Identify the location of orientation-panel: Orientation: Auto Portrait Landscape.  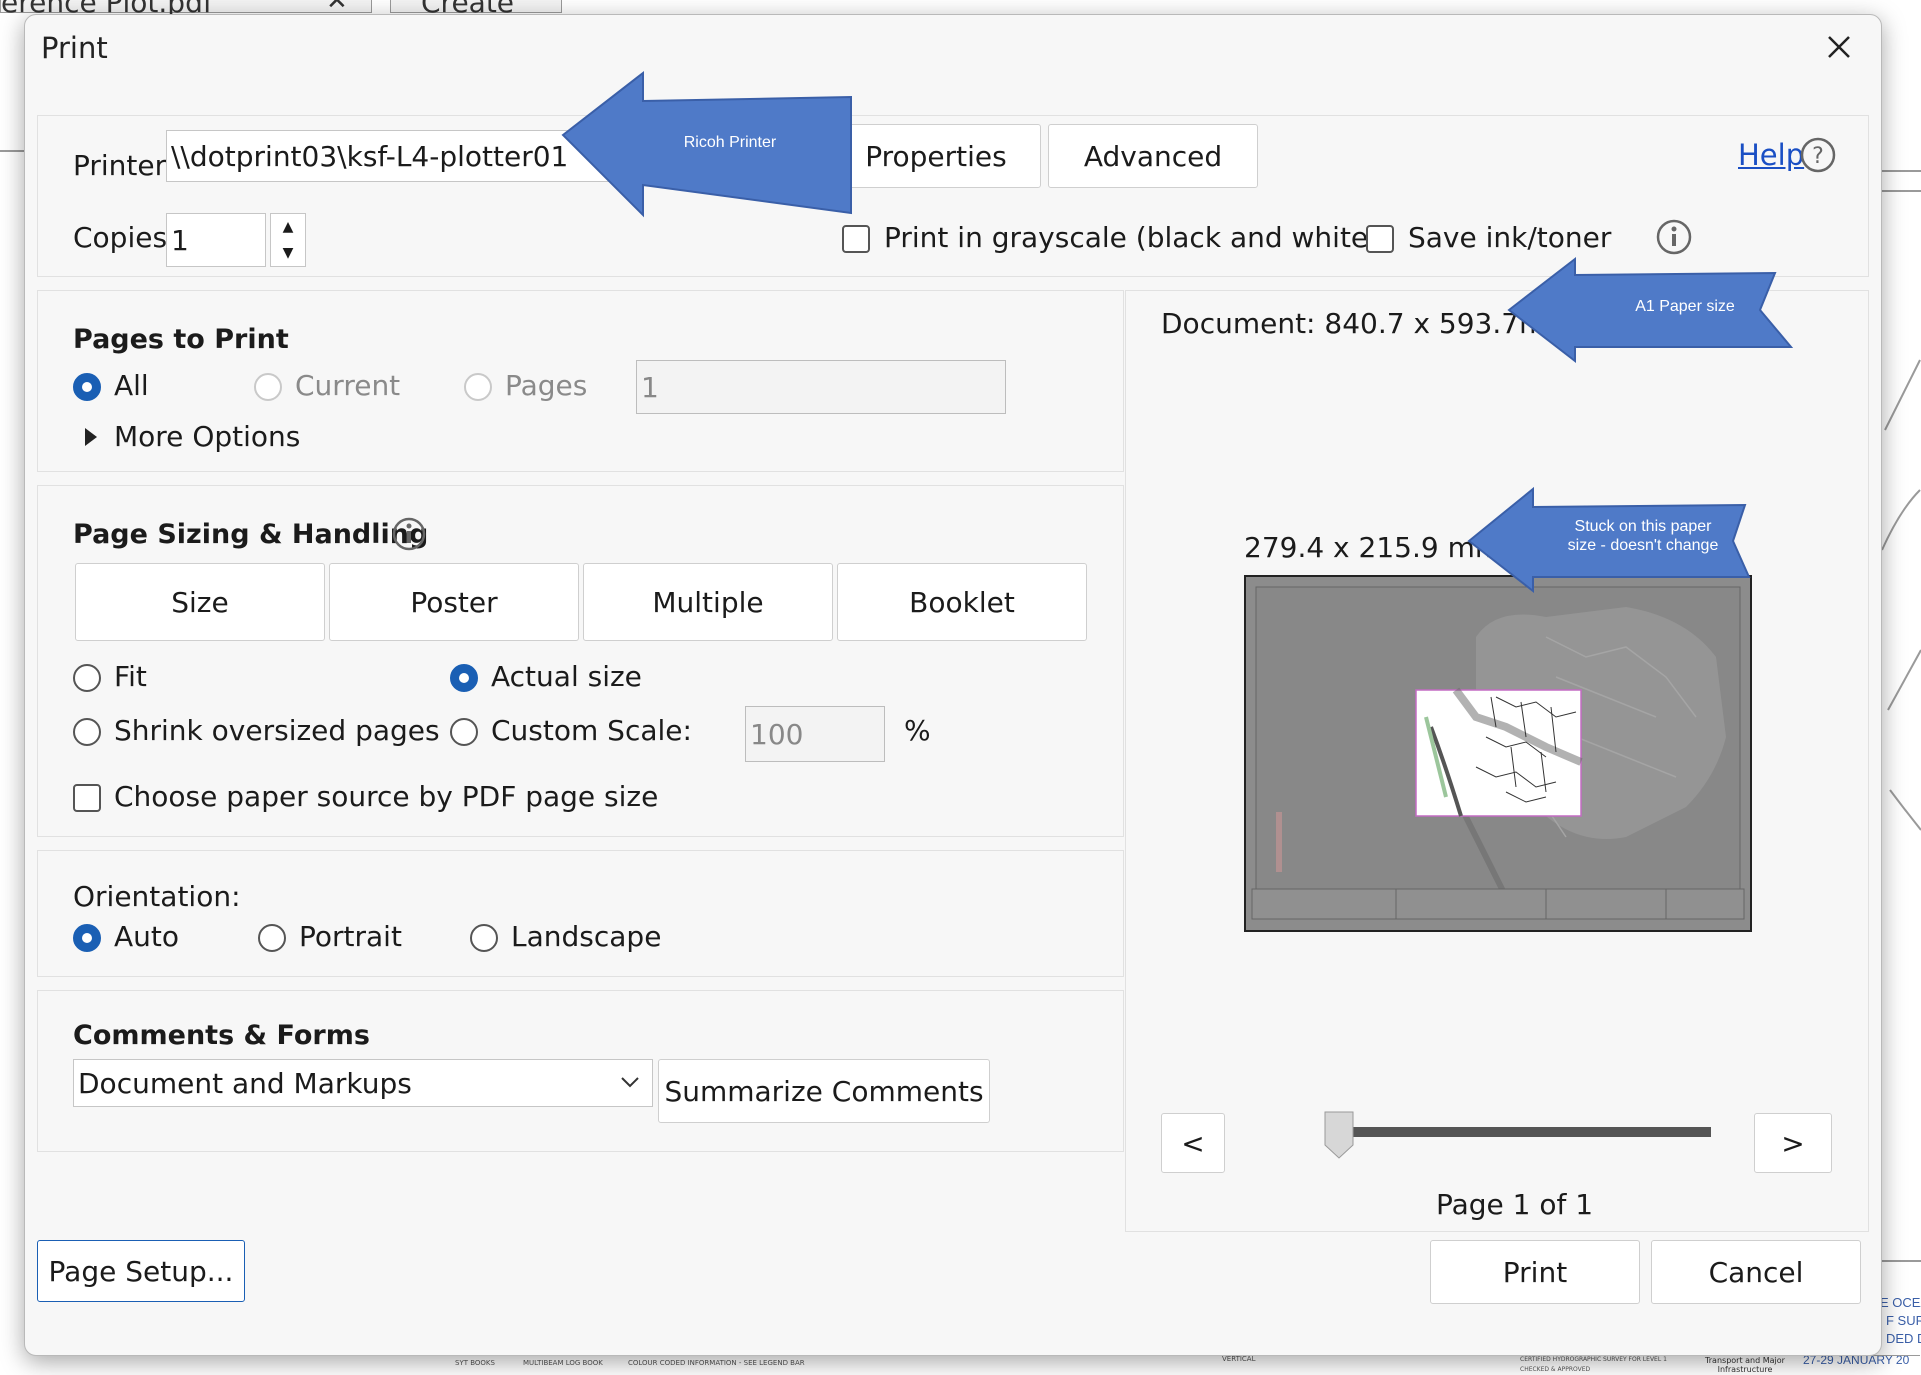
(580, 913).